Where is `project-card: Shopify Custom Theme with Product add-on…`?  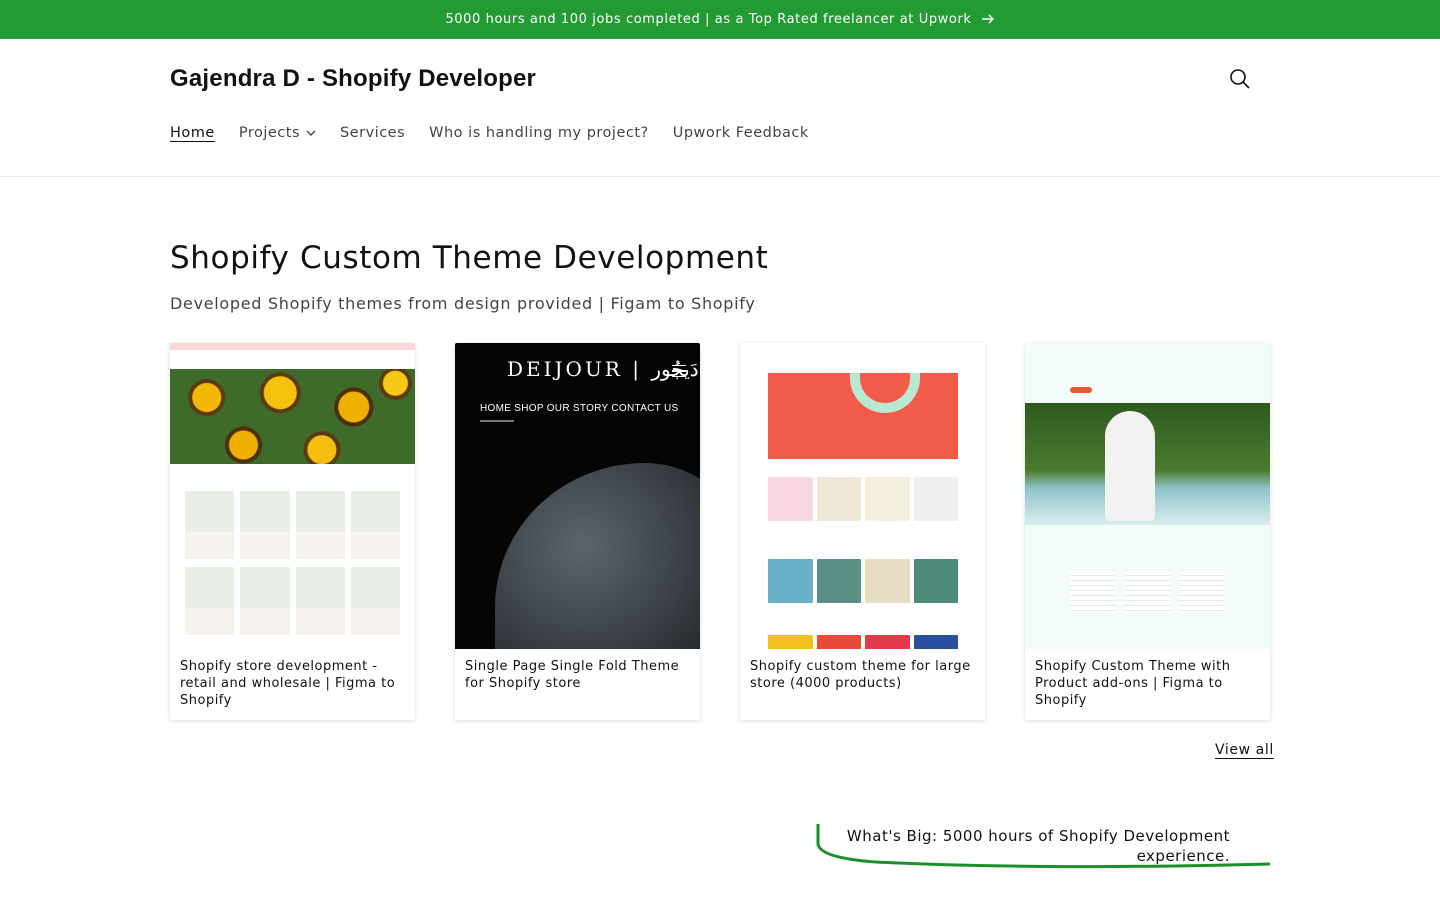
project-card: Shopify Custom Theme with Product add-on… is located at coordinates (1147, 531).